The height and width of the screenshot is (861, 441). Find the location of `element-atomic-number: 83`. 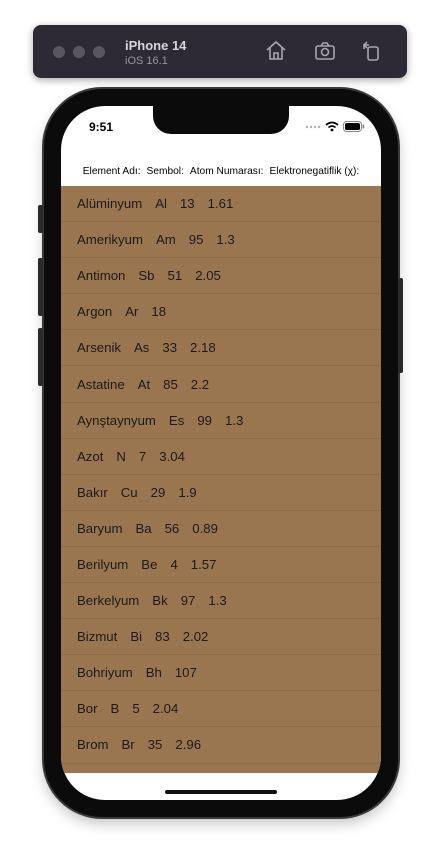

element-atomic-number: 83 is located at coordinates (162, 637).